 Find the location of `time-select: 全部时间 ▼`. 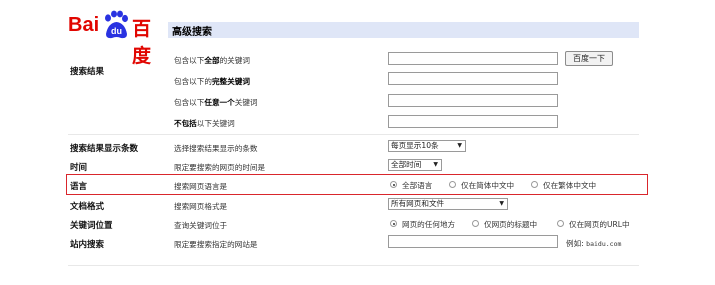

time-select: 全部时间 ▼ is located at coordinates (415, 165).